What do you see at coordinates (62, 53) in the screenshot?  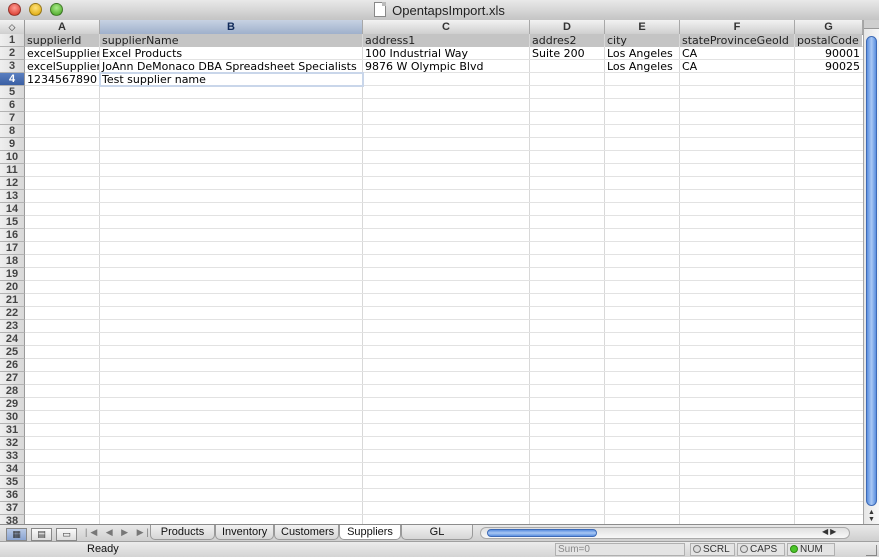 I see `cell-a2: excelSupplier1` at bounding box center [62, 53].